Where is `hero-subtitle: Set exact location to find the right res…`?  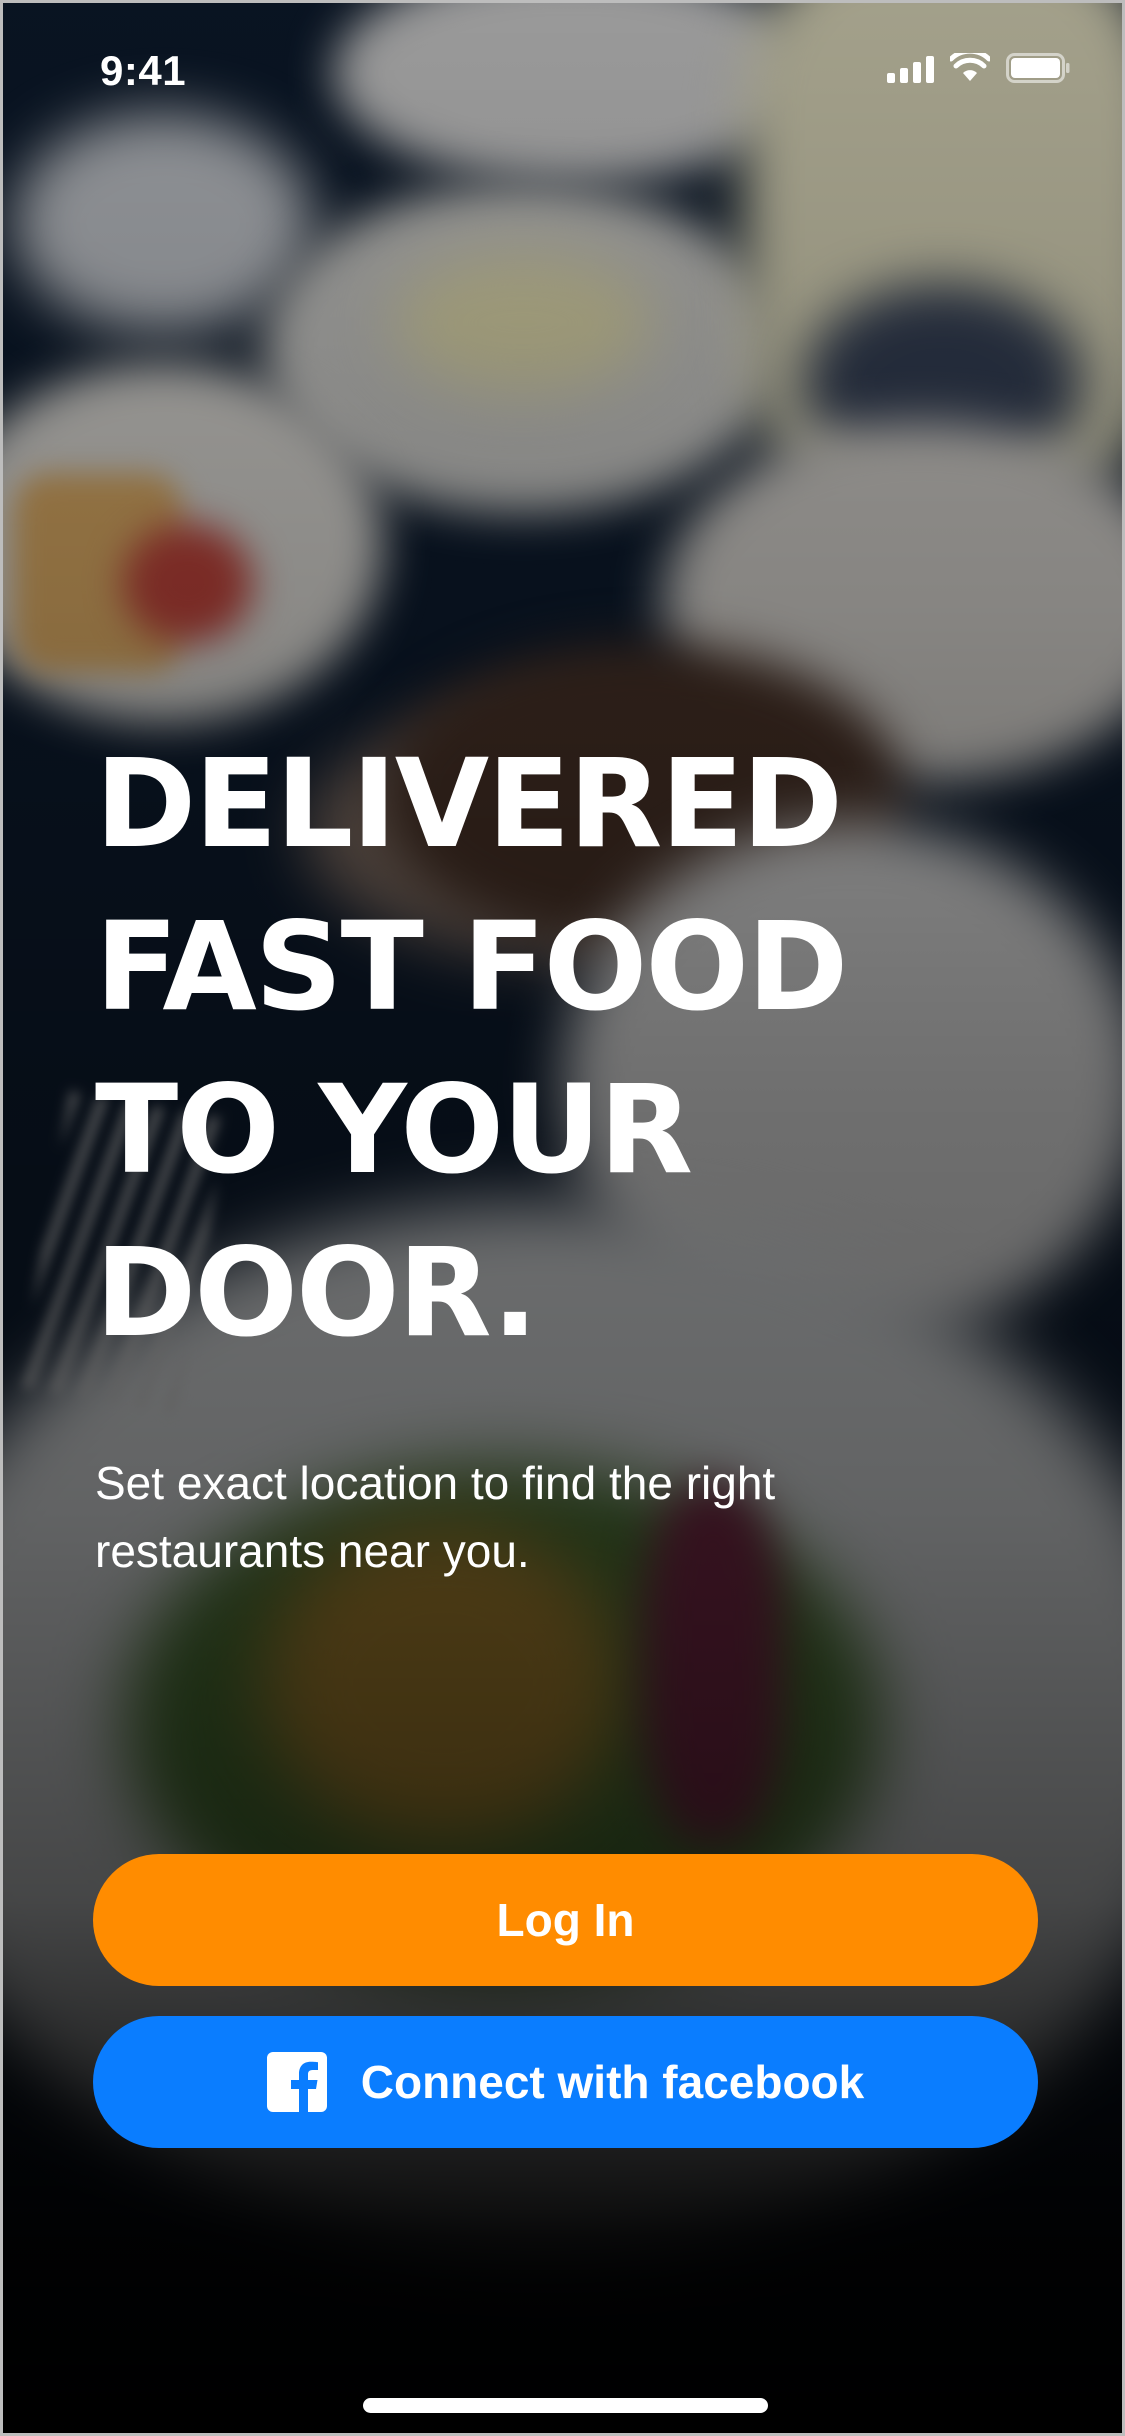
hero-subtitle: Set exact location to find the right res… is located at coordinates (435, 1517).